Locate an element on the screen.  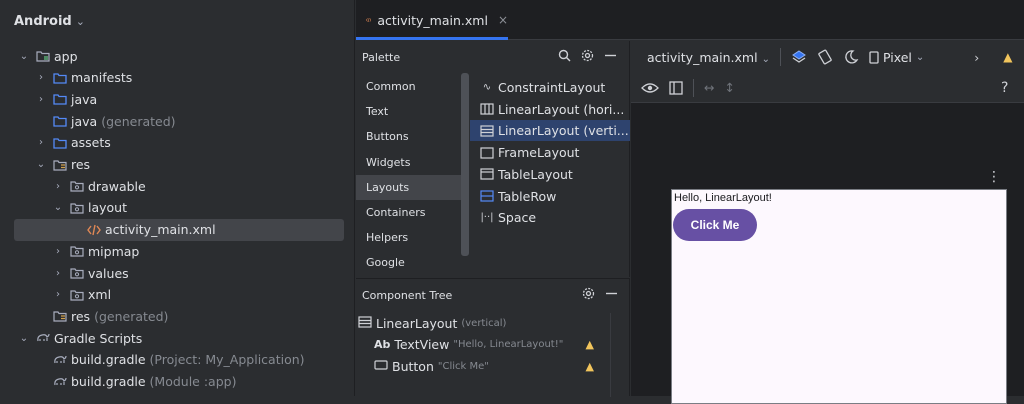
tree-item: ⌄ layout is located at coordinates (177, 208).